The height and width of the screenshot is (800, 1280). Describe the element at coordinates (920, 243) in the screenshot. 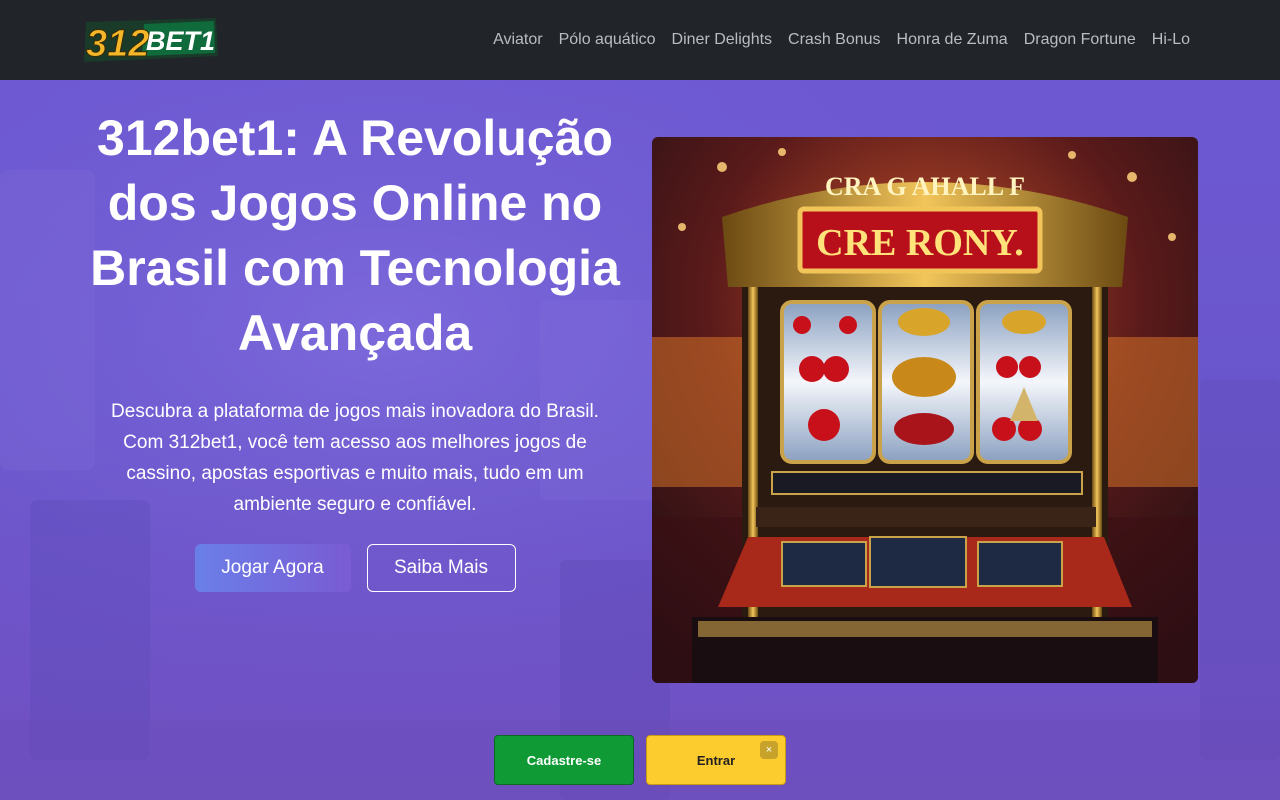

I see `slot-sign-text: CRE RONY.` at that location.